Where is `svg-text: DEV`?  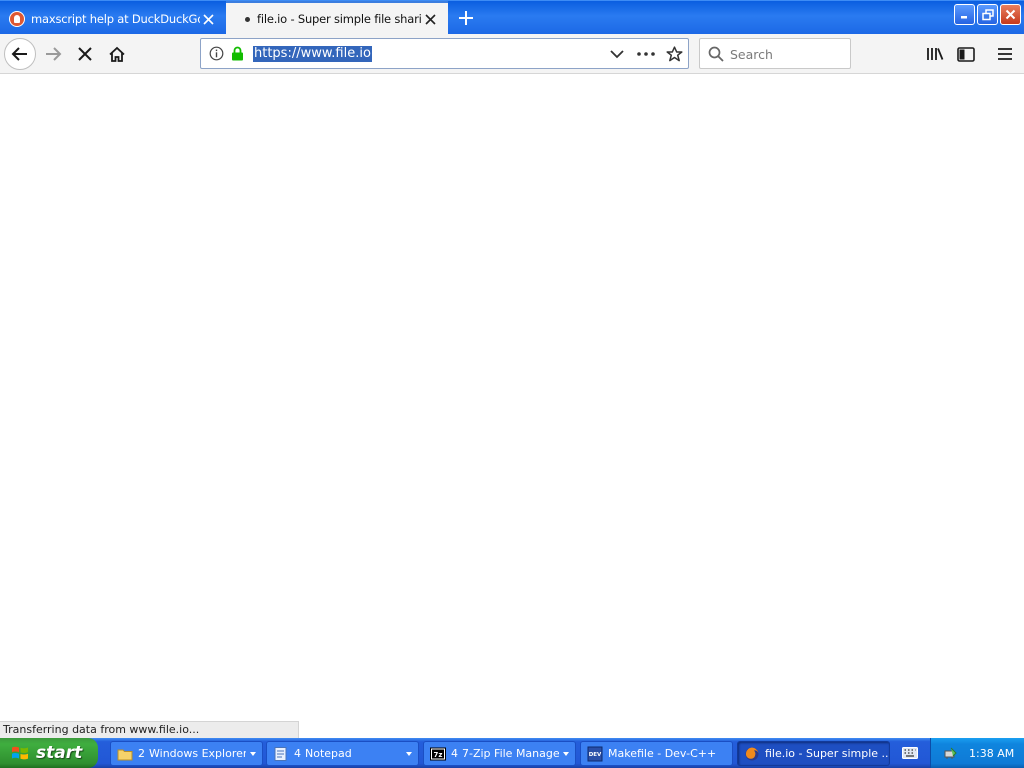 svg-text: DEV is located at coordinates (595, 755).